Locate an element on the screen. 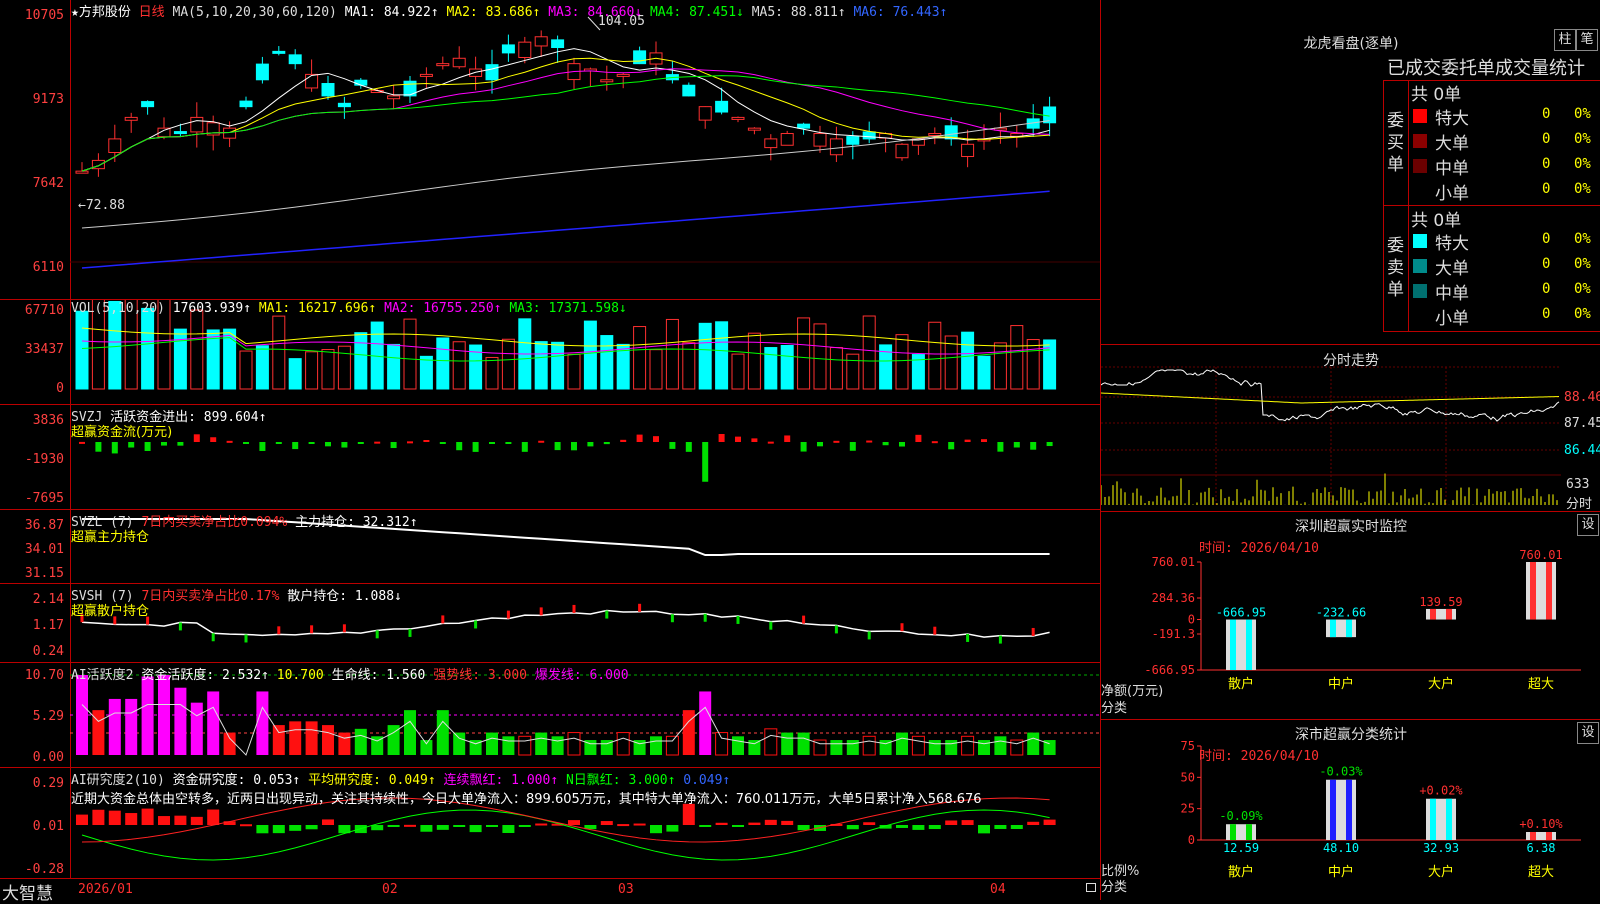  intraday-chart is located at coordinates (1350, 428).